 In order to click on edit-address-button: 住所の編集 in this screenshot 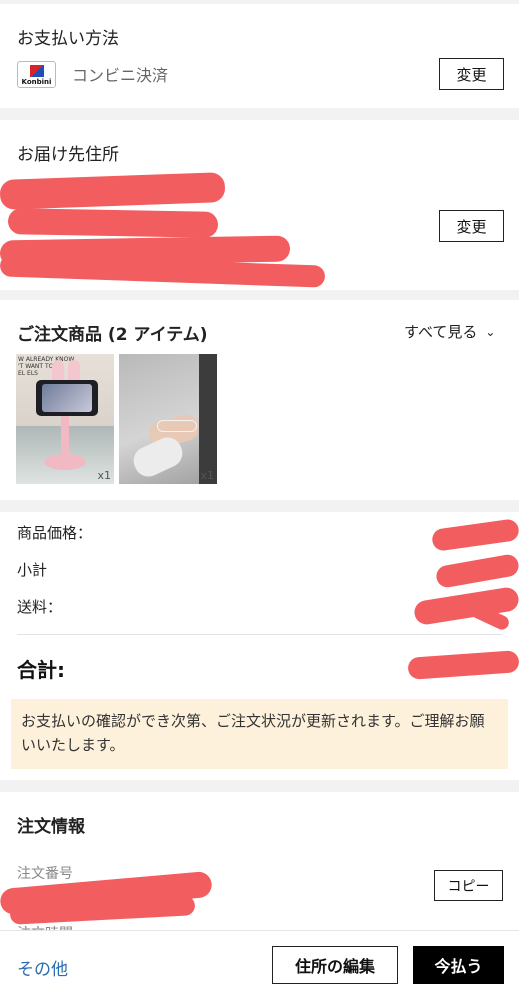, I will do `click(335, 965)`.